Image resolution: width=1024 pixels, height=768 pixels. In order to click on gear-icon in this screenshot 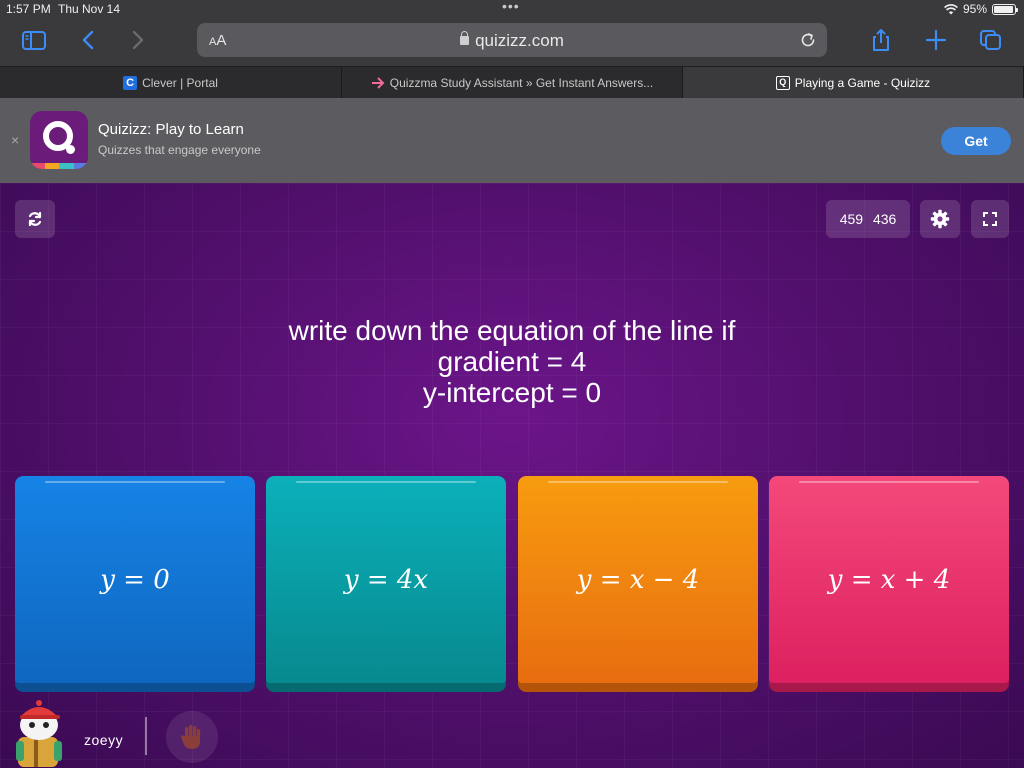, I will do `click(940, 219)`.